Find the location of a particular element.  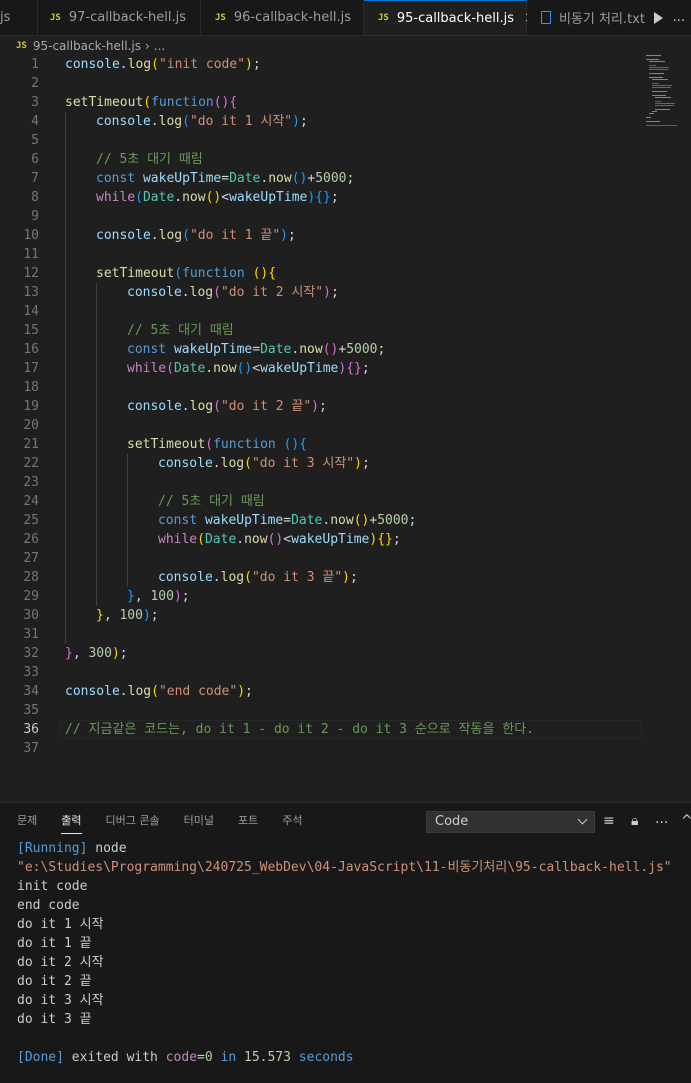

code-line: 7 const wakeUpTime=Date.now()+5000; is located at coordinates (345, 178).